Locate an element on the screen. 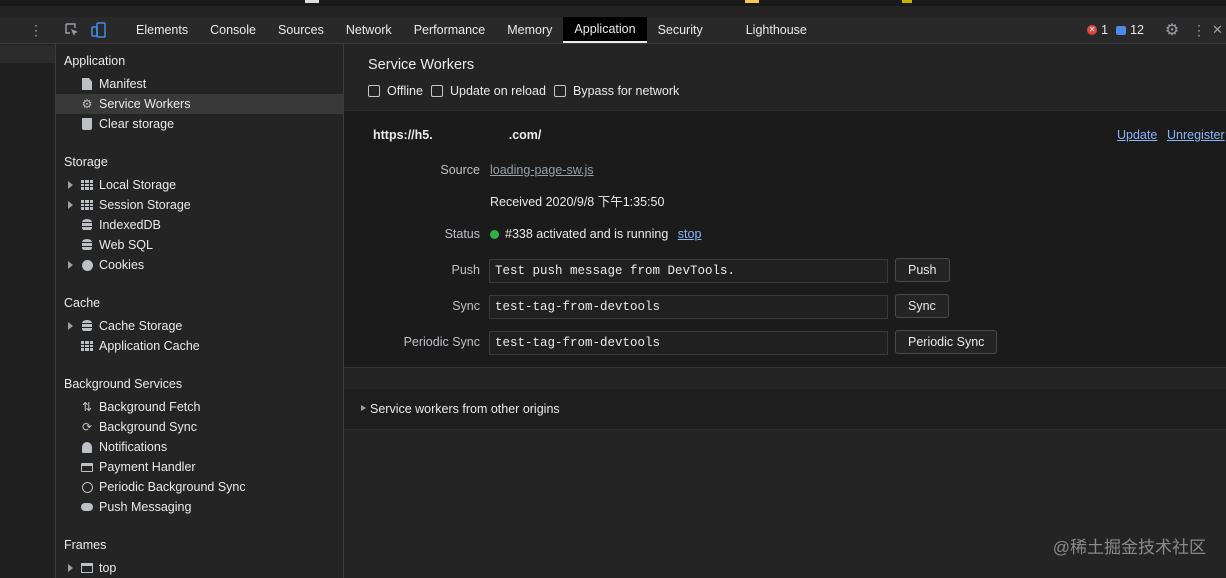 Image resolution: width=1226 pixels, height=578 pixels. tab-network: Network is located at coordinates (369, 30).